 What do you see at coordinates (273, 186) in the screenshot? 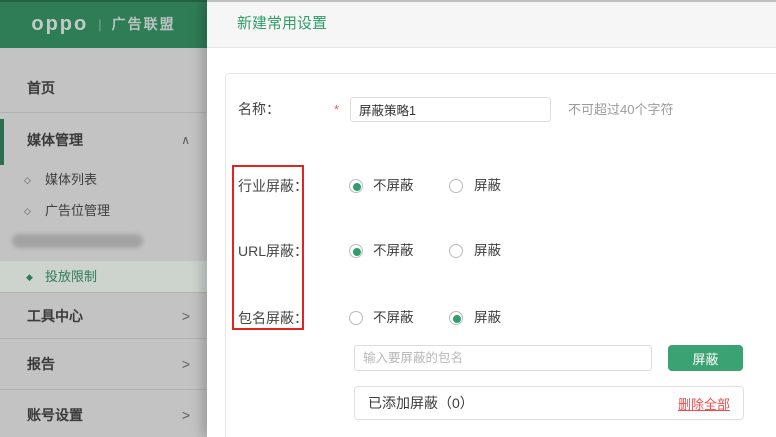
I see `industry-block-label: 行业屏蔽：` at bounding box center [273, 186].